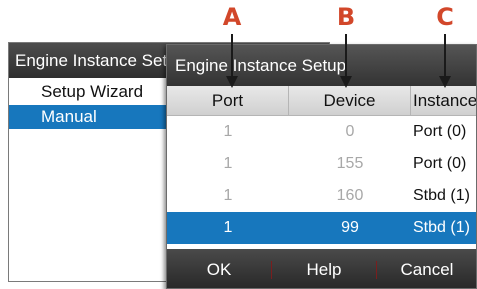 The width and height of the screenshot is (477, 289). What do you see at coordinates (350, 195) in the screenshot?
I see `cell-device: 160` at bounding box center [350, 195].